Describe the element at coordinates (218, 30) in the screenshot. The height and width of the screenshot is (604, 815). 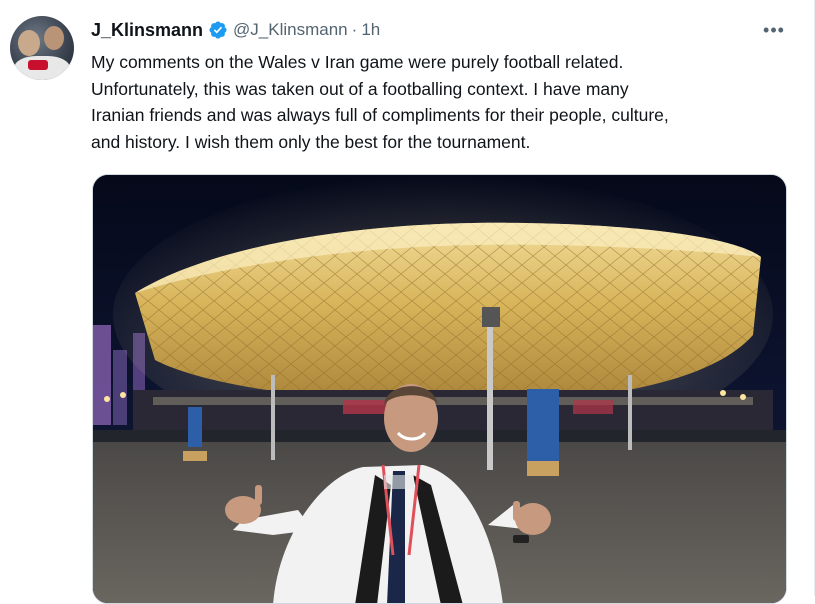
I see `verified-badge-icon` at that location.